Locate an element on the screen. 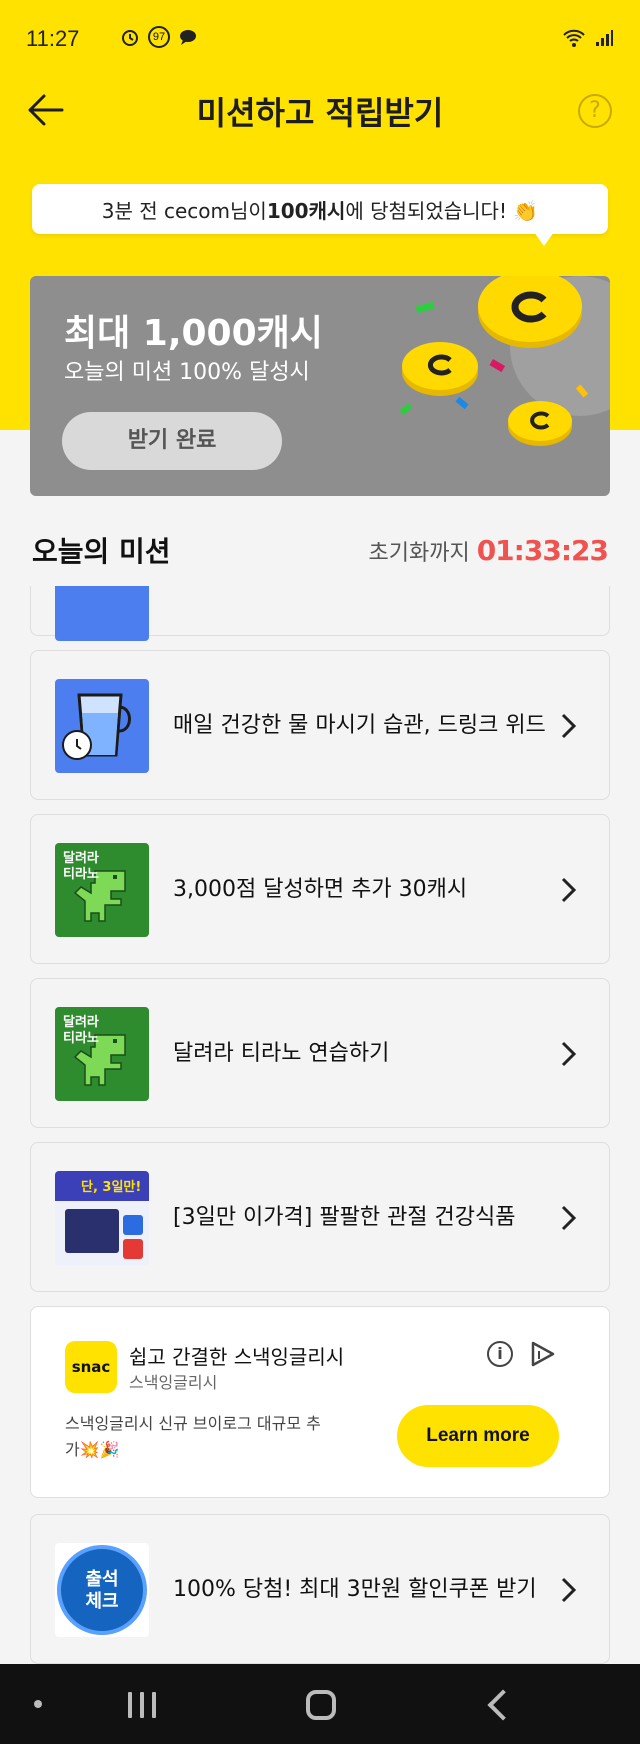  mission-thumb is located at coordinates (102, 613).